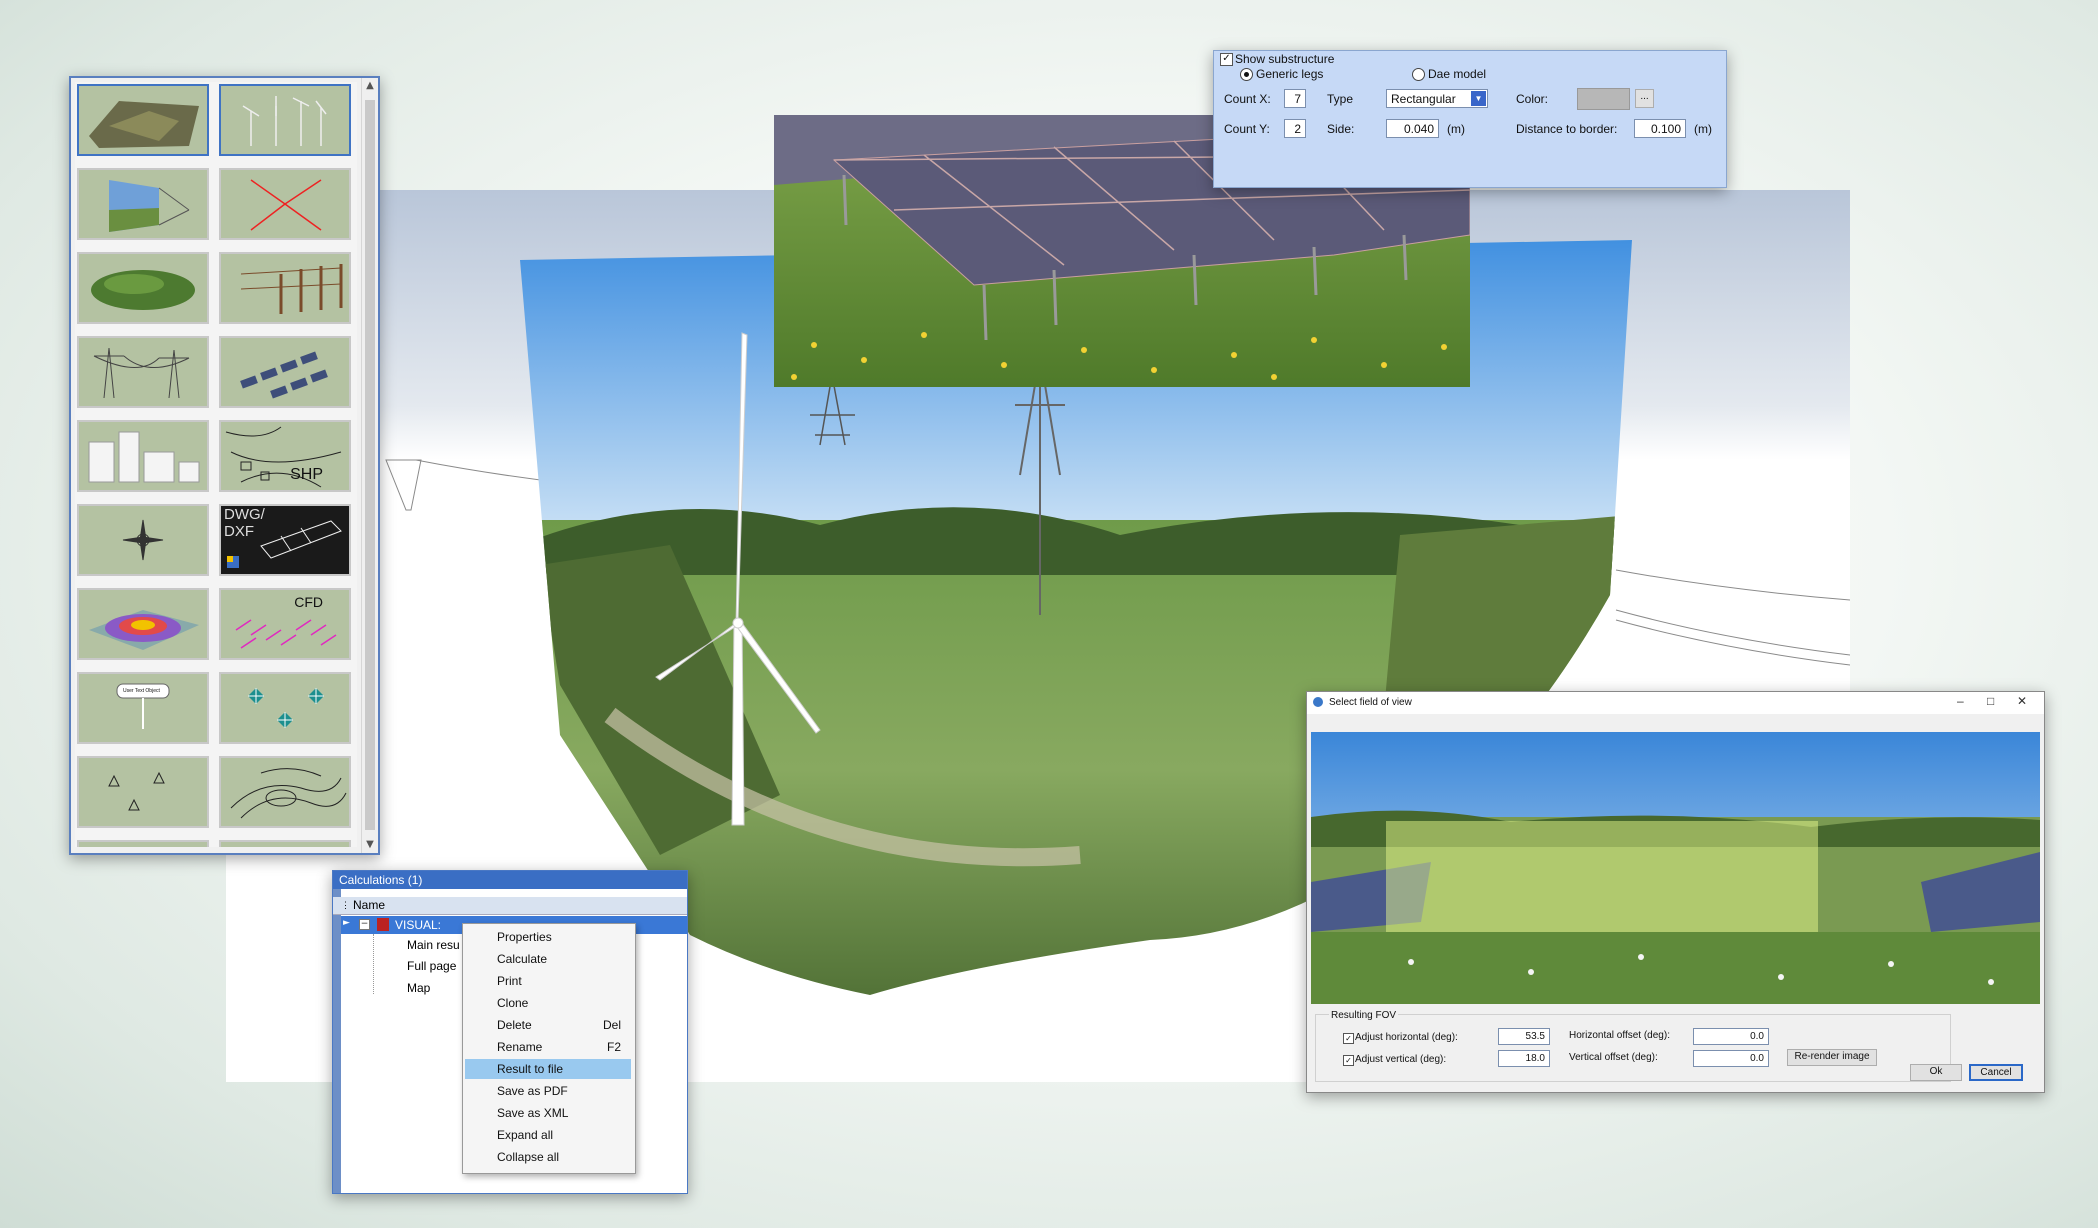 The width and height of the screenshot is (2098, 1228). What do you see at coordinates (1990, 701) in the screenshot?
I see `maximize-icon: □` at bounding box center [1990, 701].